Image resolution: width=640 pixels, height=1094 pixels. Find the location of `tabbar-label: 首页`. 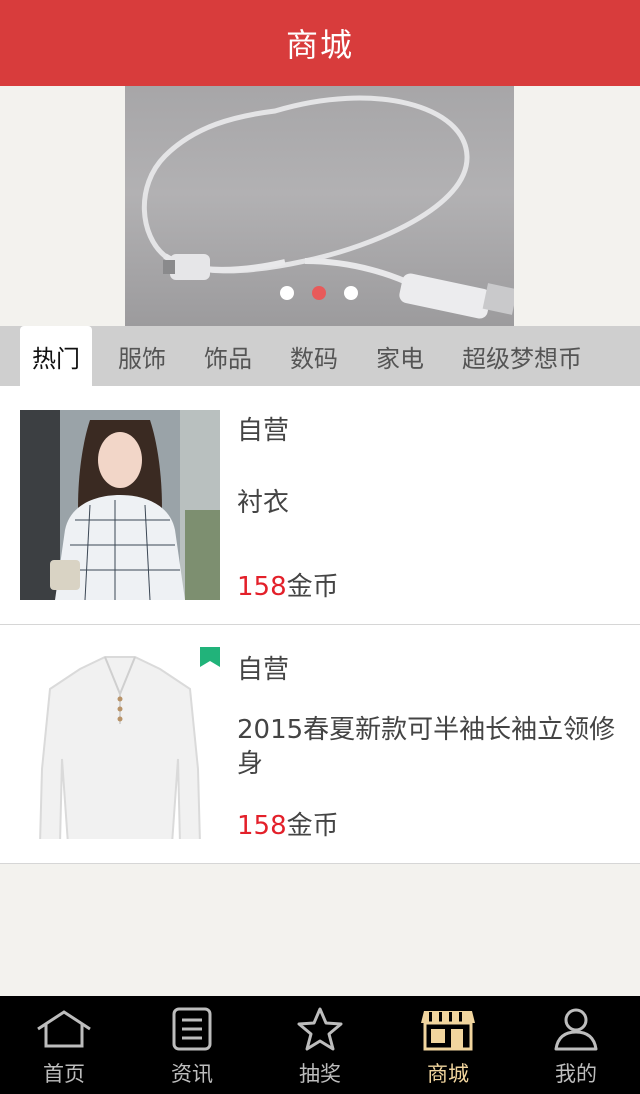

tabbar-label: 首页 is located at coordinates (64, 1074).